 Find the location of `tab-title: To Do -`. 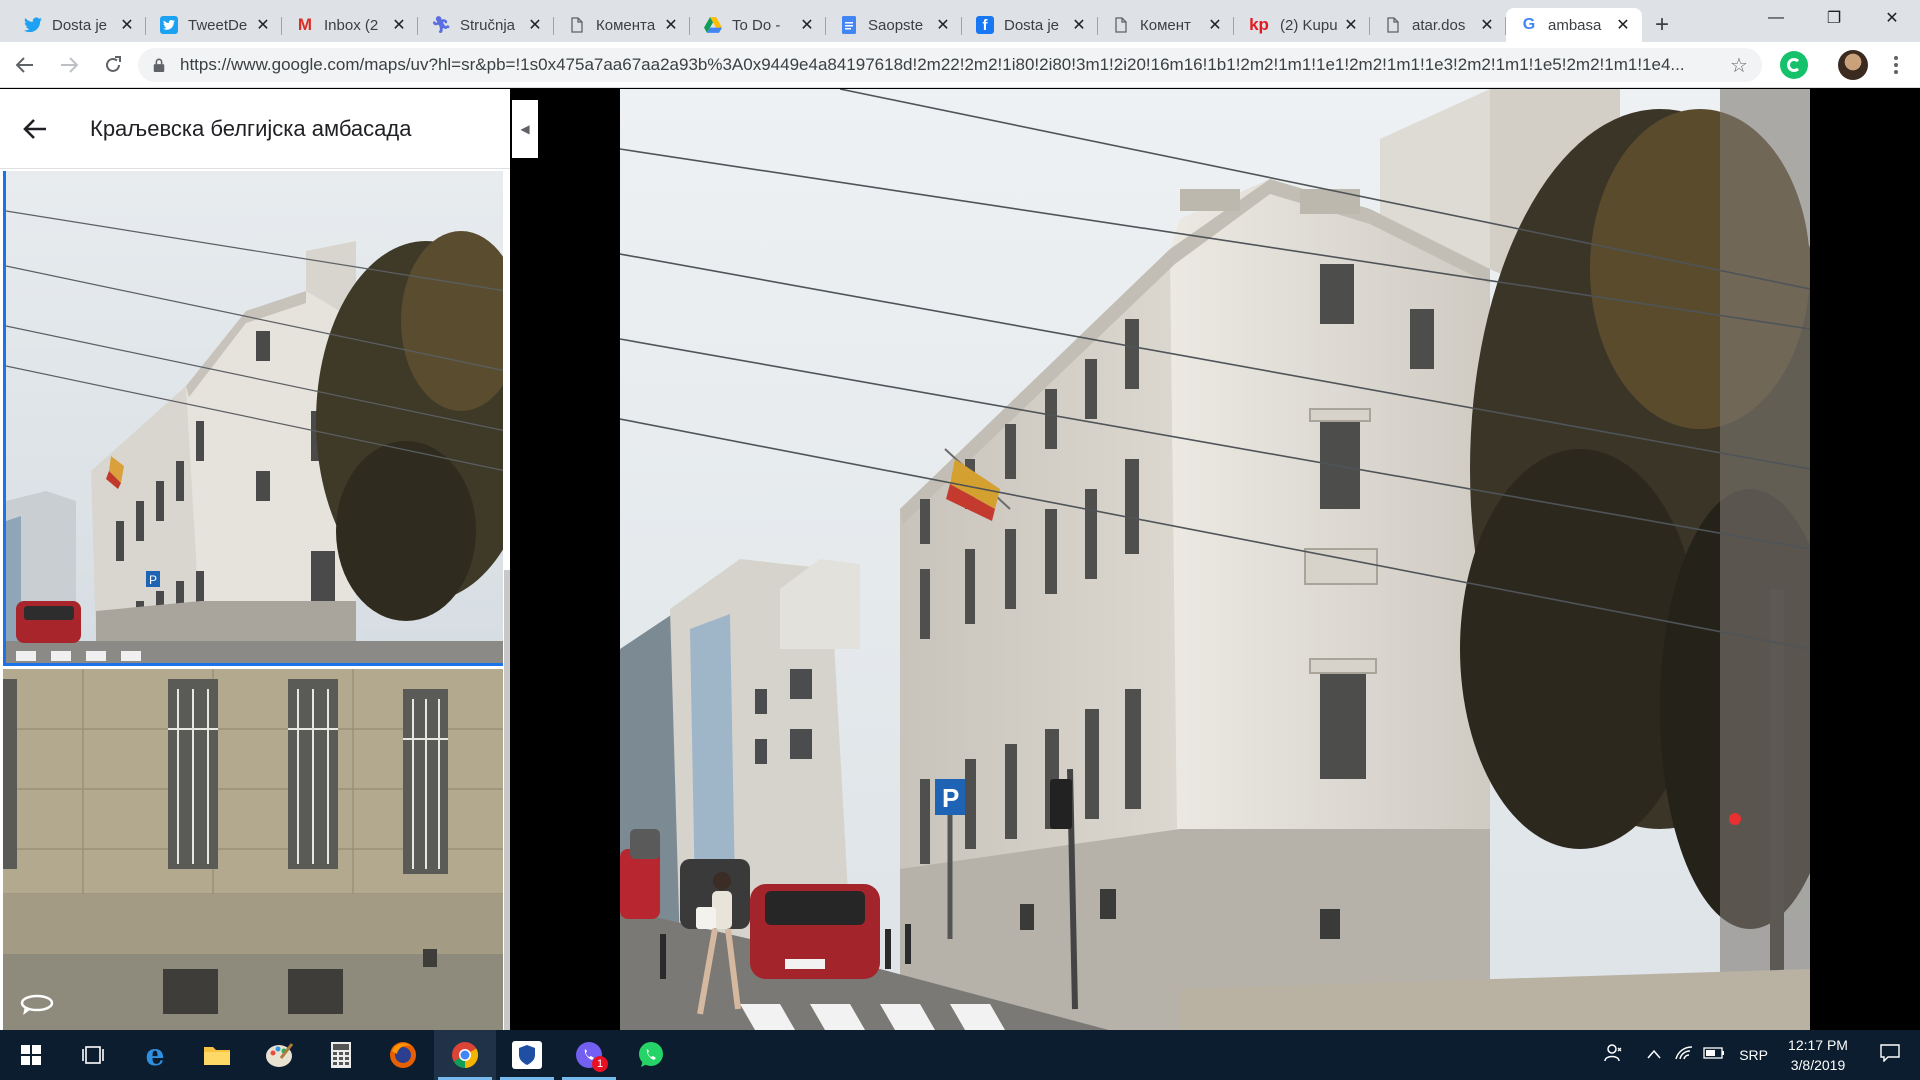

tab-title: To Do - is located at coordinates (756, 25).